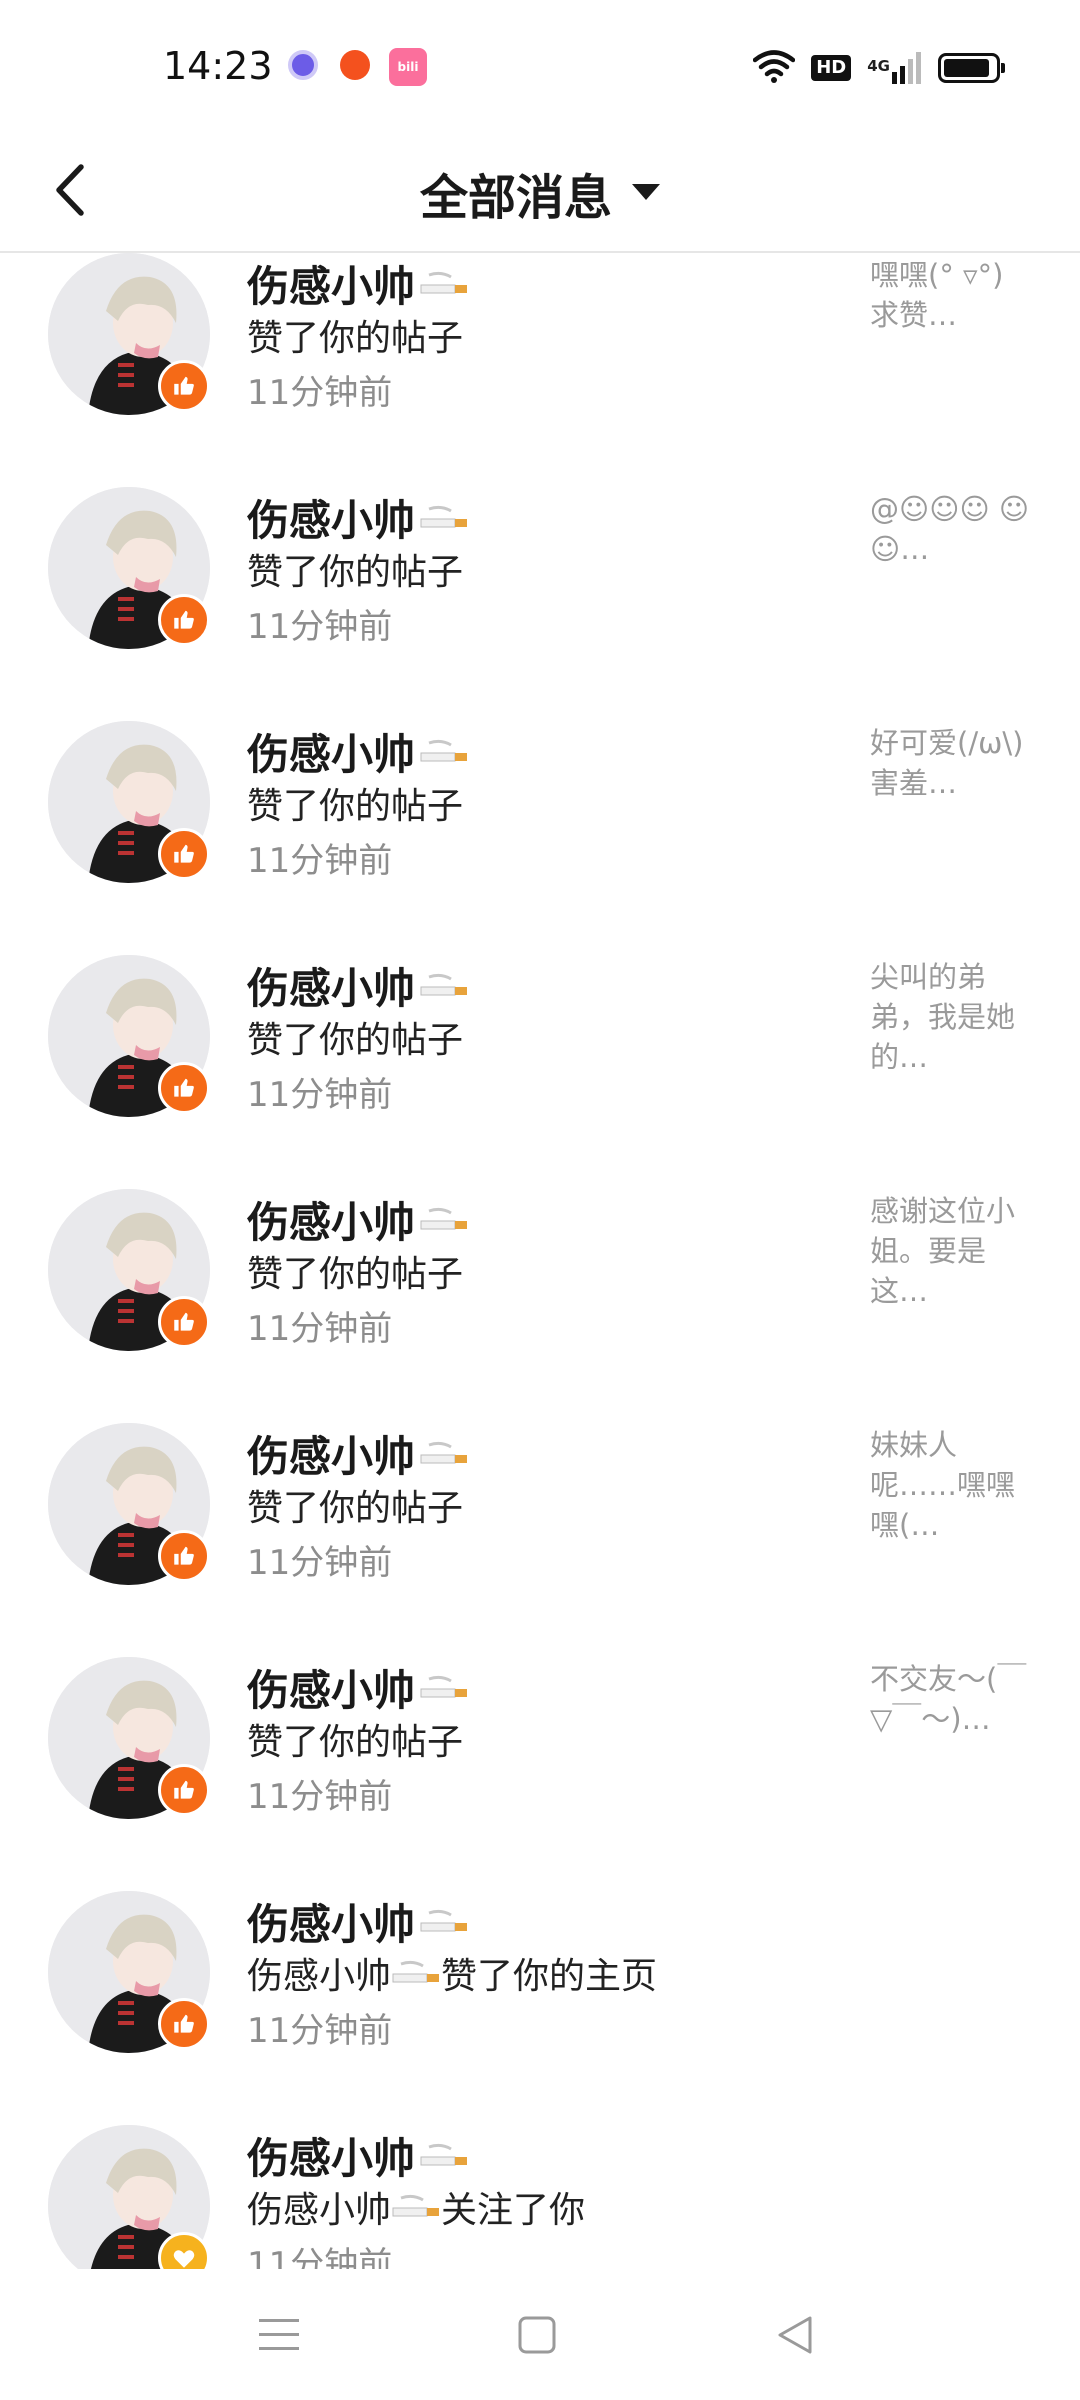 Image resolution: width=1080 pixels, height=2400 pixels. What do you see at coordinates (515, 198) in the screenshot?
I see `page-title: 全部消息` at bounding box center [515, 198].